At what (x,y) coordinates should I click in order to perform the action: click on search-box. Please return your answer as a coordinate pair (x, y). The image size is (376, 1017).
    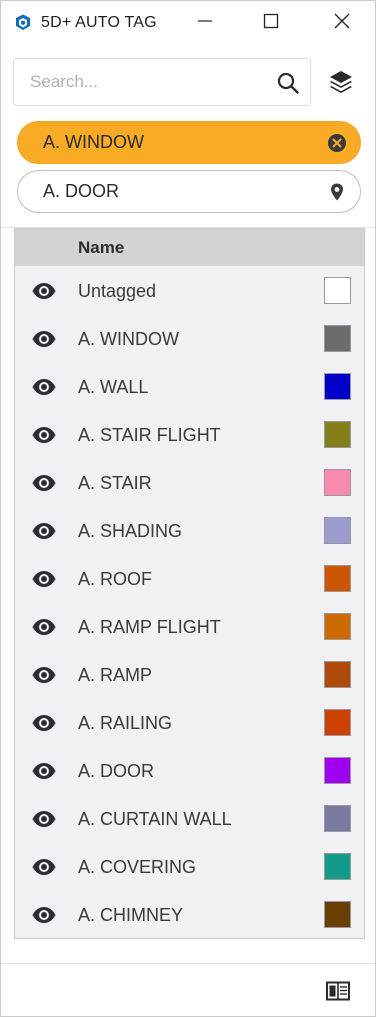
    Looking at the image, I should click on (162, 82).